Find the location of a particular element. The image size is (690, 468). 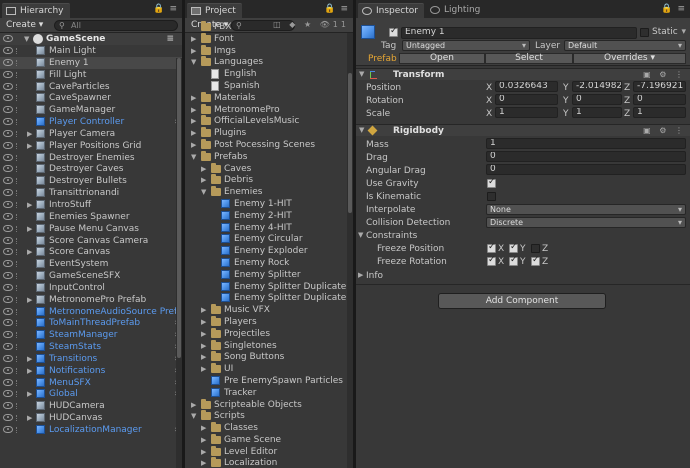

project-item: Enemy Exploder is located at coordinates (269, 251).